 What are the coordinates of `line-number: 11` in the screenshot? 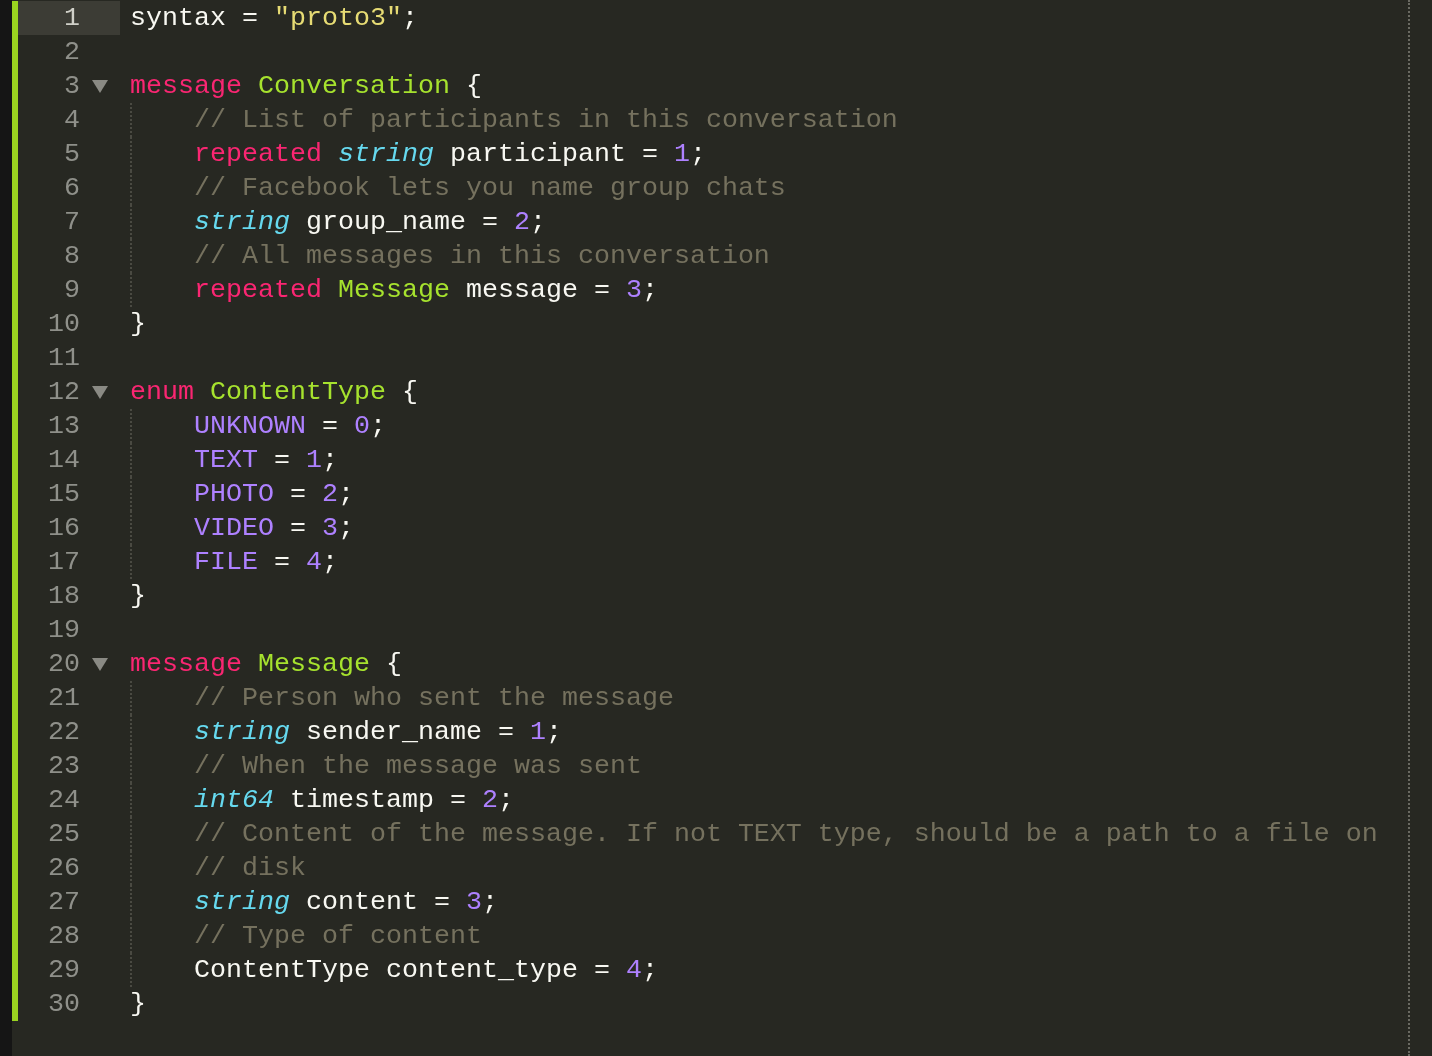 It's located at (64, 358).